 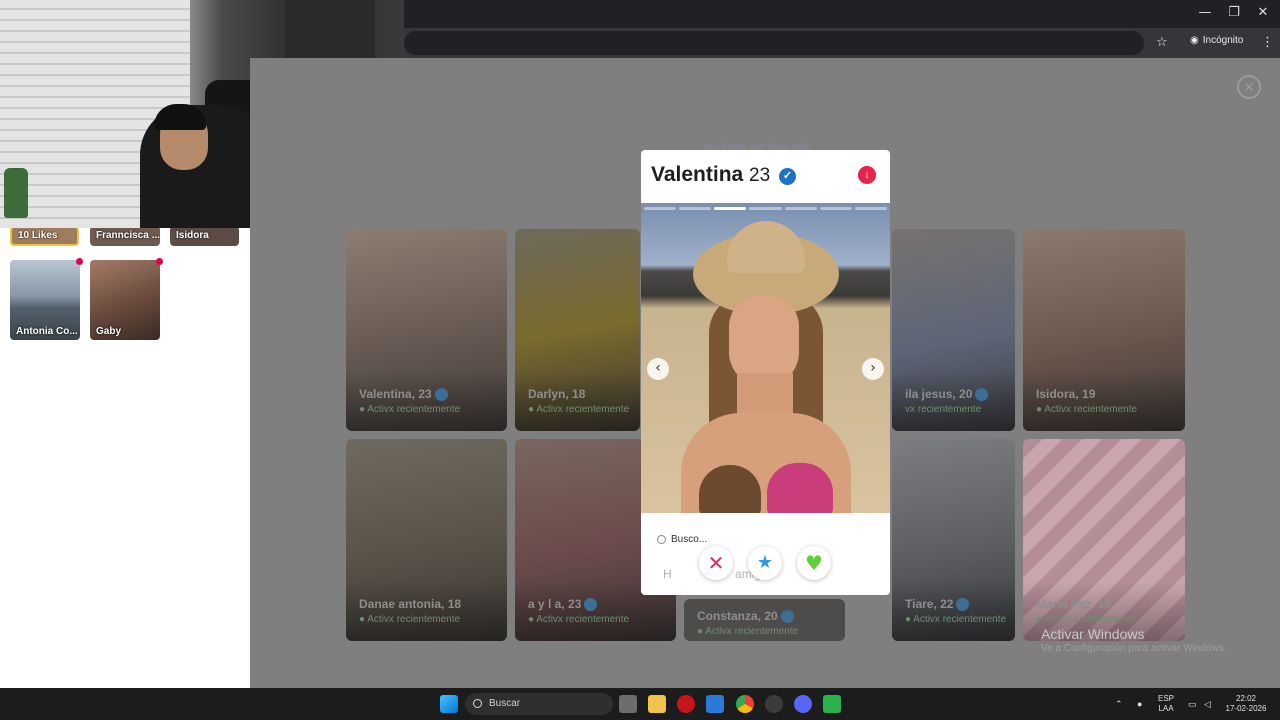 I want to click on close-overlay-icon: ✕, so click(x=1249, y=87).